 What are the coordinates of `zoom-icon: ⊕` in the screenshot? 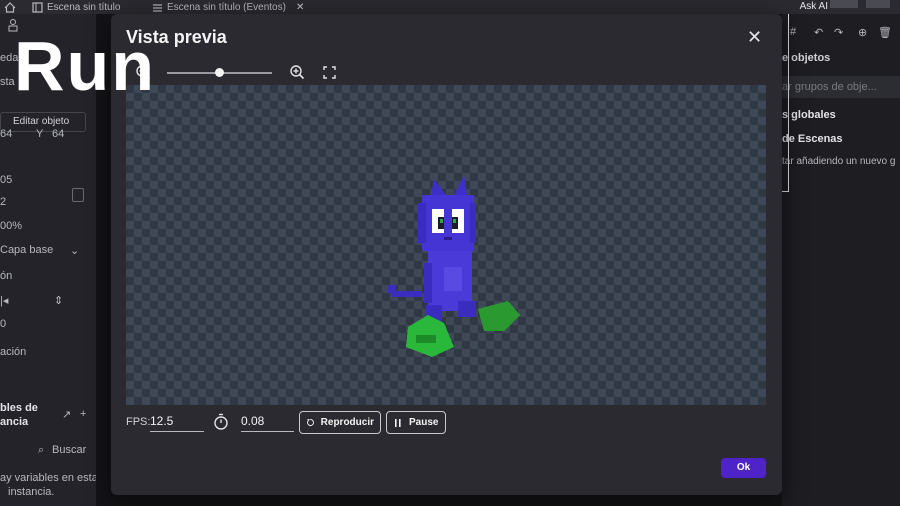 It's located at (862, 32).